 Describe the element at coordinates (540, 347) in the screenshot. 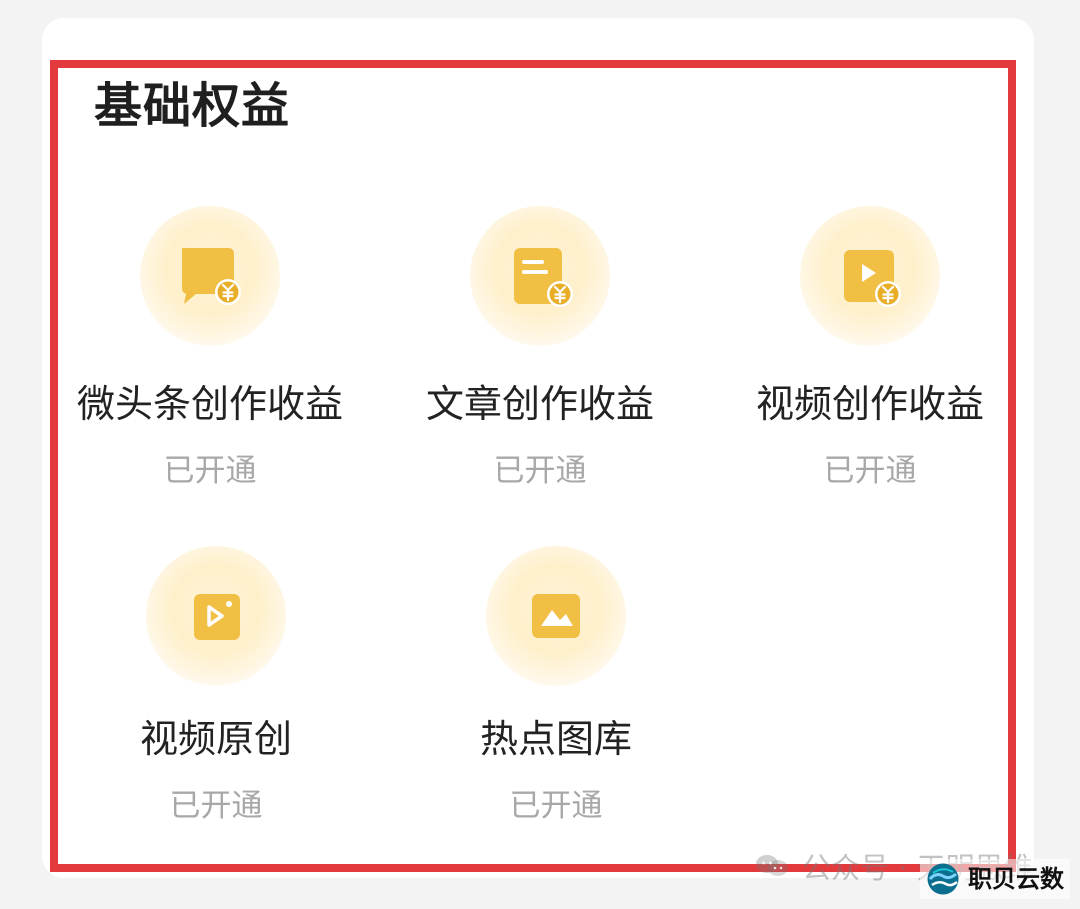

I see `benefit-article-creation-income: 文章创作收益 已开通` at that location.